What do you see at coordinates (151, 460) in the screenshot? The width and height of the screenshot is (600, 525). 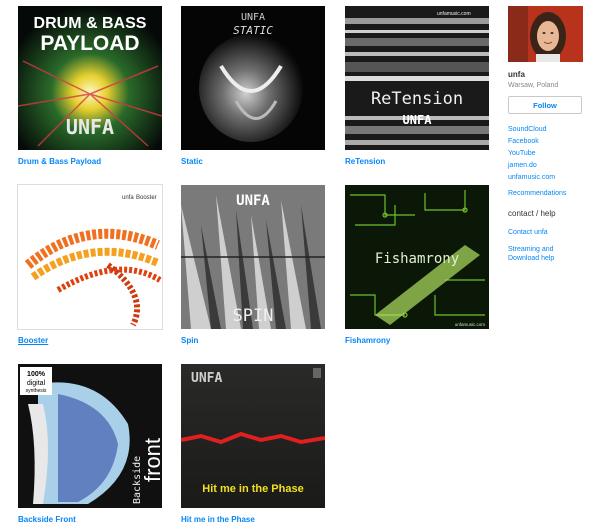 I see `cover-front: front` at bounding box center [151, 460].